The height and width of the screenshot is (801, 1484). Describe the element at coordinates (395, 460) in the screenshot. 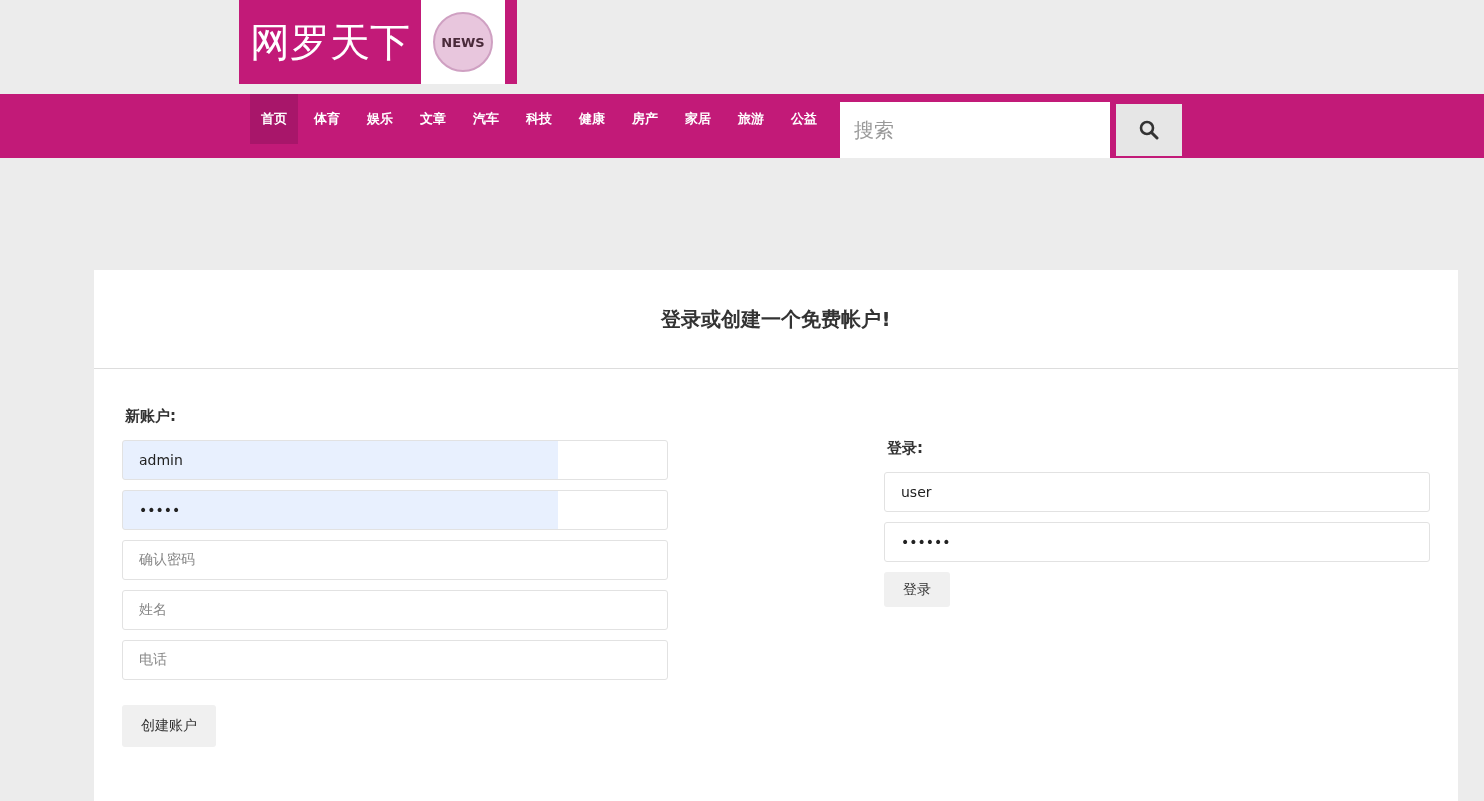

I see `input-field: admin` at that location.